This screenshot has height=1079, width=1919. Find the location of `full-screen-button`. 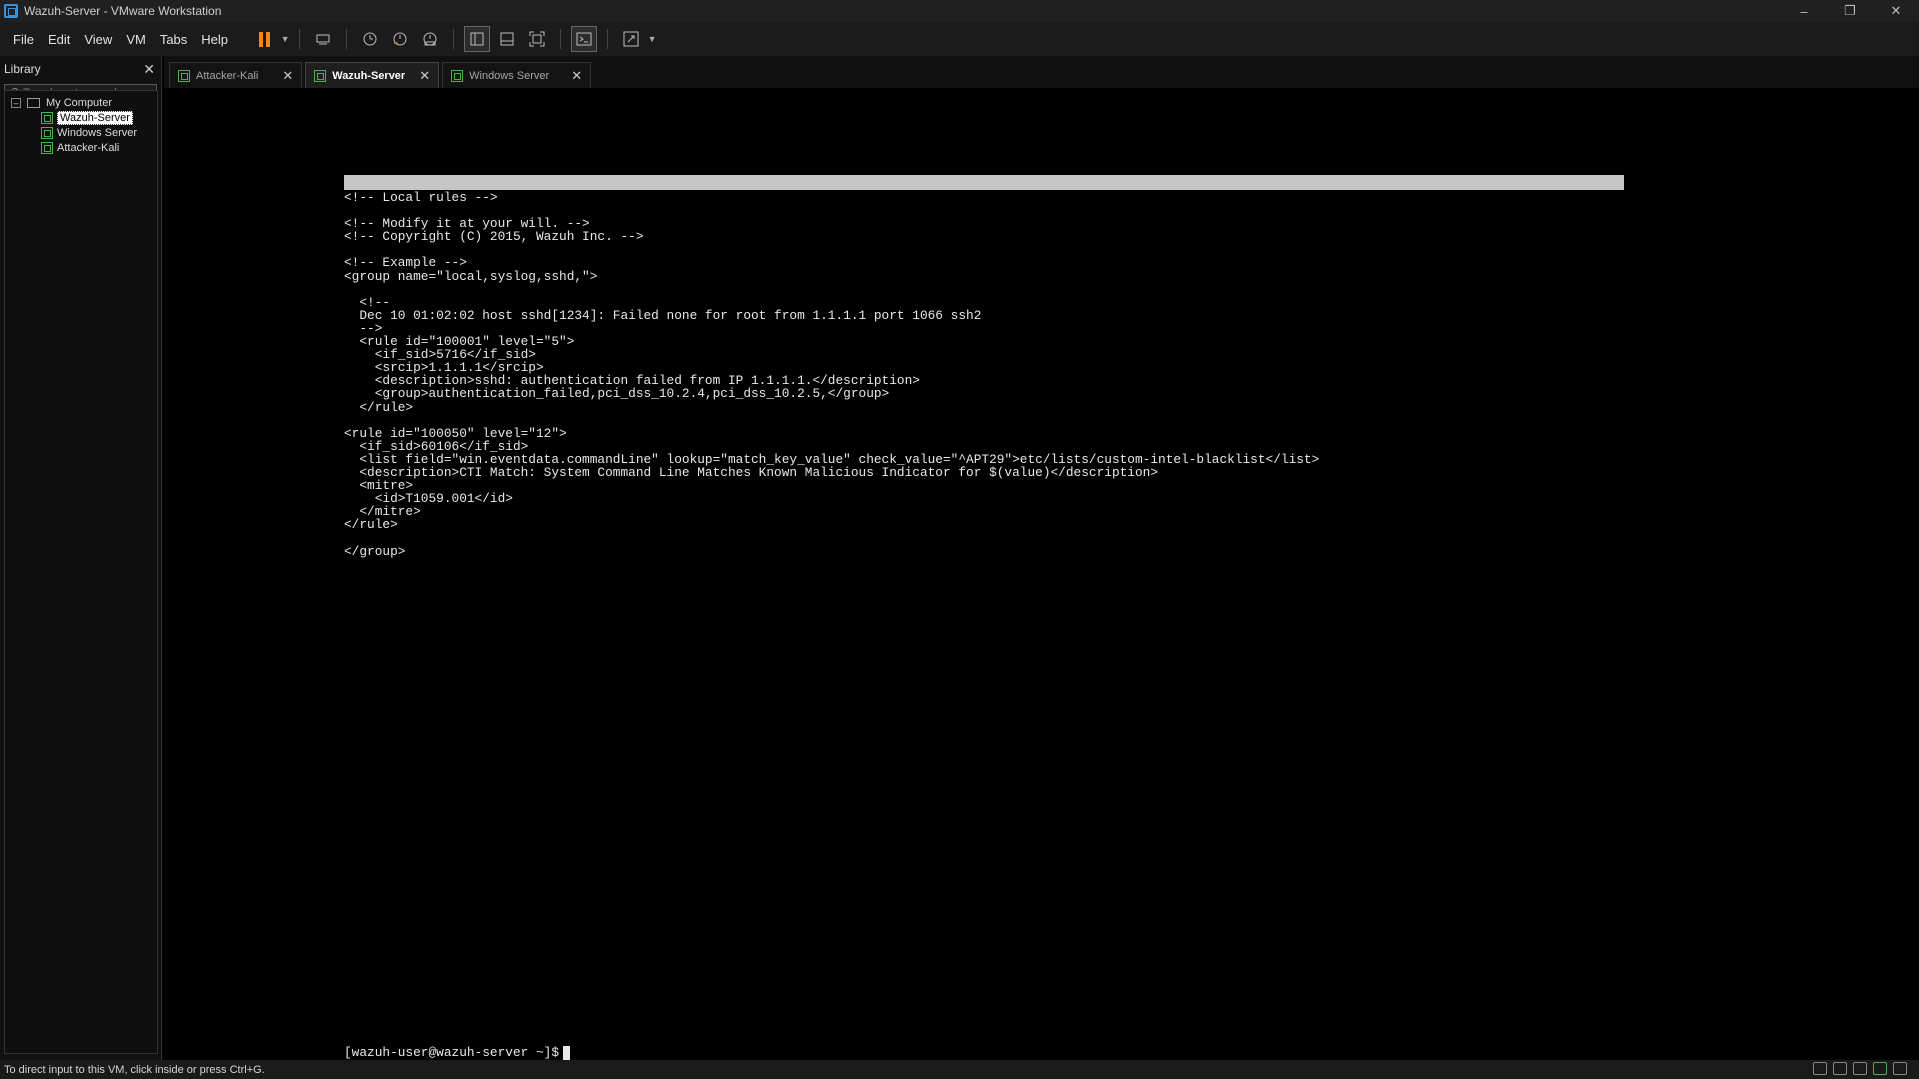

full-screen-button is located at coordinates (537, 39).